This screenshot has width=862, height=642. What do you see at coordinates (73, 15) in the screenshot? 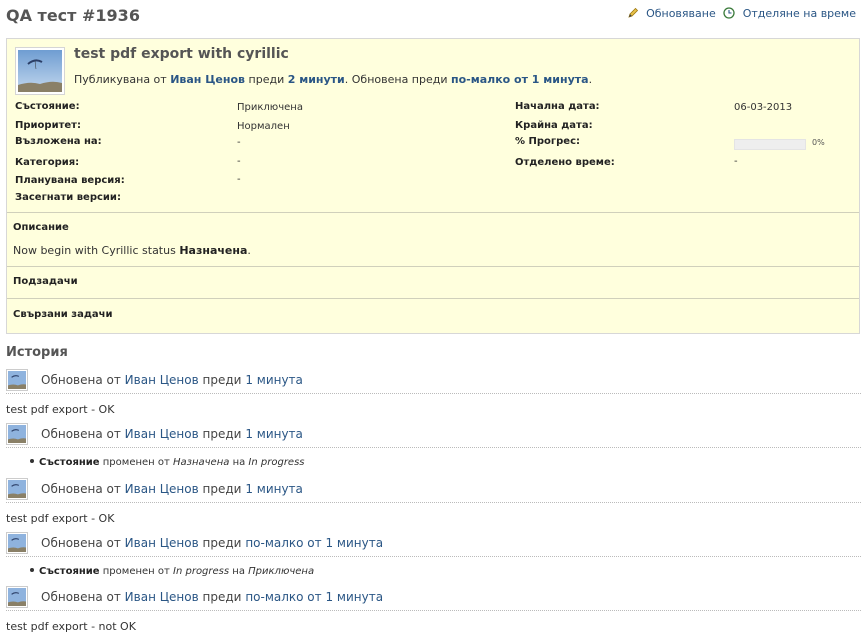
I see `page-title: QA тест #1936` at bounding box center [73, 15].